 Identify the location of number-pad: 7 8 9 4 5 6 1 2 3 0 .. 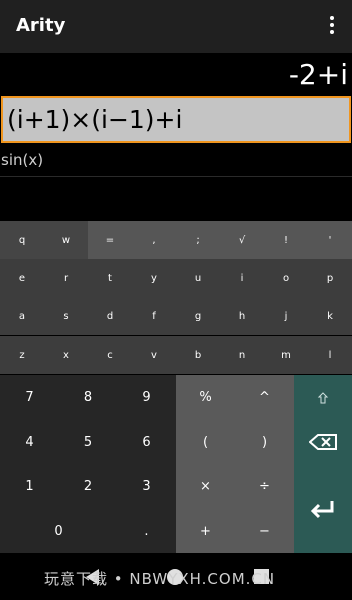
(88, 464).